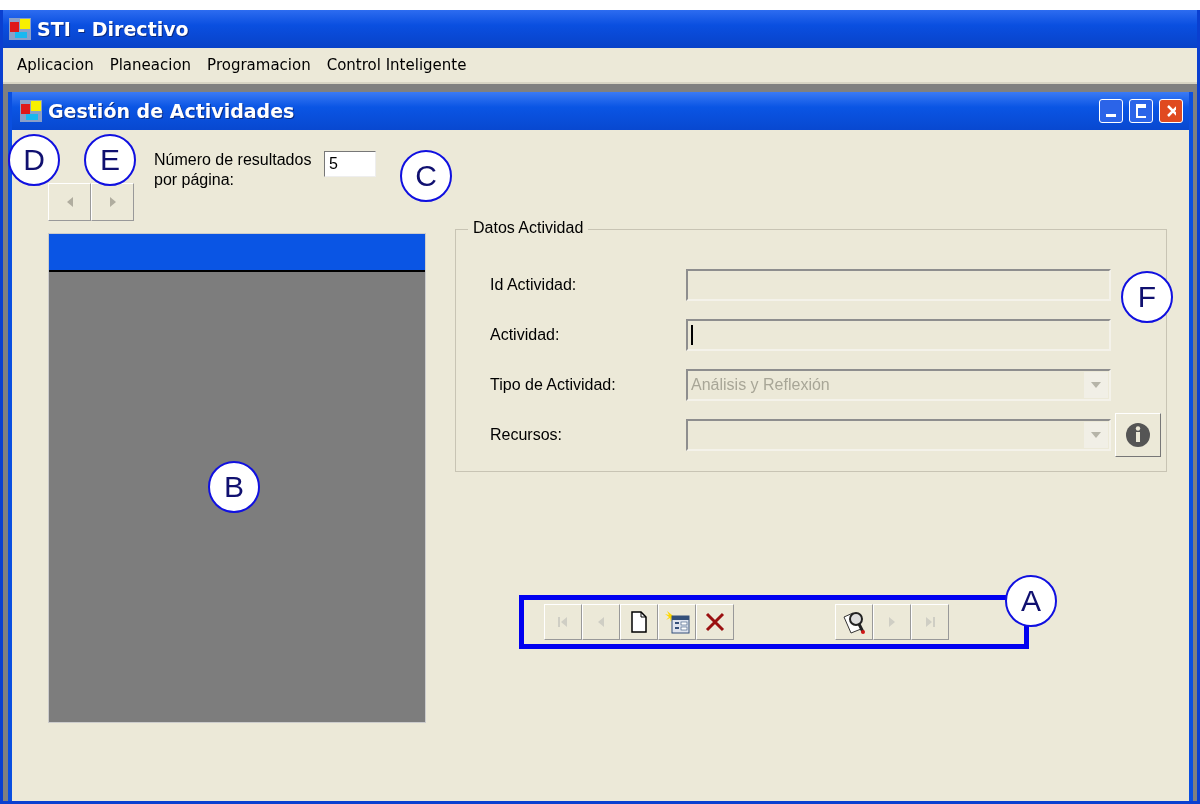 This screenshot has width=1200, height=804. What do you see at coordinates (601, 622) in the screenshot?
I see `left-arrow-icon` at bounding box center [601, 622].